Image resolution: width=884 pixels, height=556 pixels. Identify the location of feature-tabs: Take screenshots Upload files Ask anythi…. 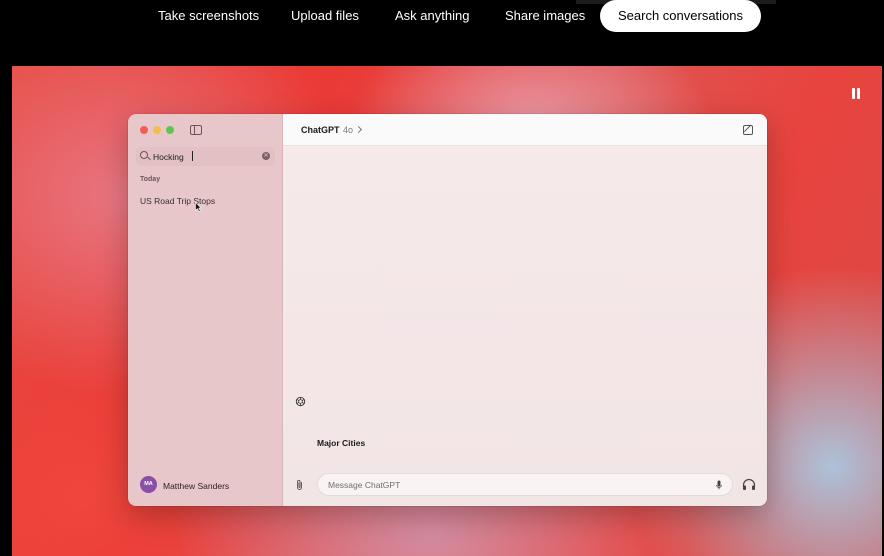
(442, 16).